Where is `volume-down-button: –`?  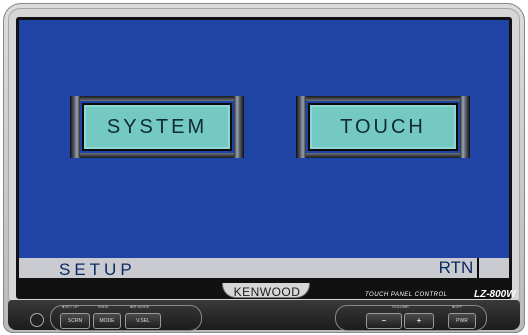 volume-down-button: – is located at coordinates (384, 321).